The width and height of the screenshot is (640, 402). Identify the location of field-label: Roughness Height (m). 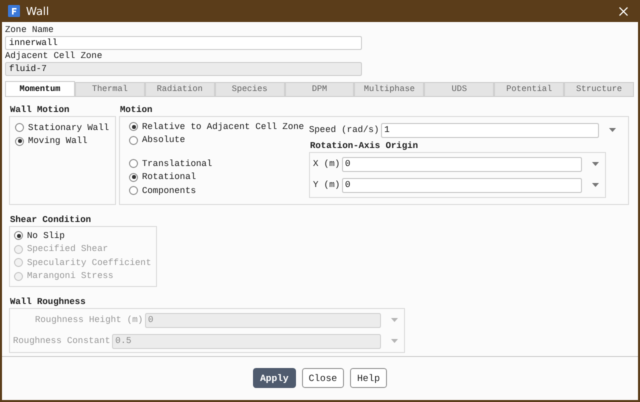
(89, 320).